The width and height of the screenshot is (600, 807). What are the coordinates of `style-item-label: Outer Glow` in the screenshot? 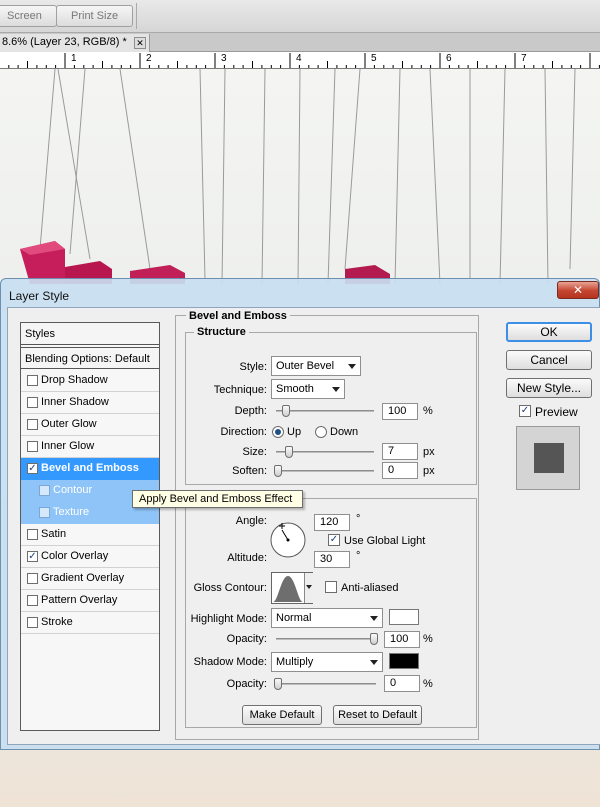 It's located at (69, 424).